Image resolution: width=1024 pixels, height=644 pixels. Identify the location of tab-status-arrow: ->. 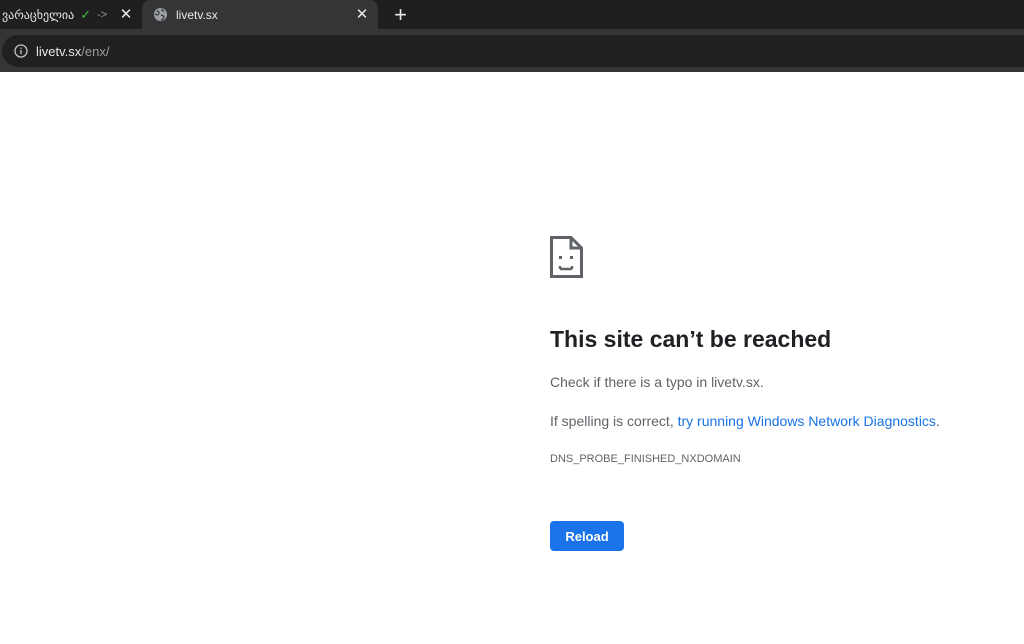
(102, 14).